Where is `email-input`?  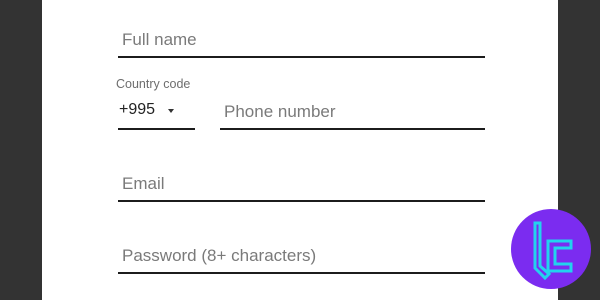 email-input is located at coordinates (301, 184).